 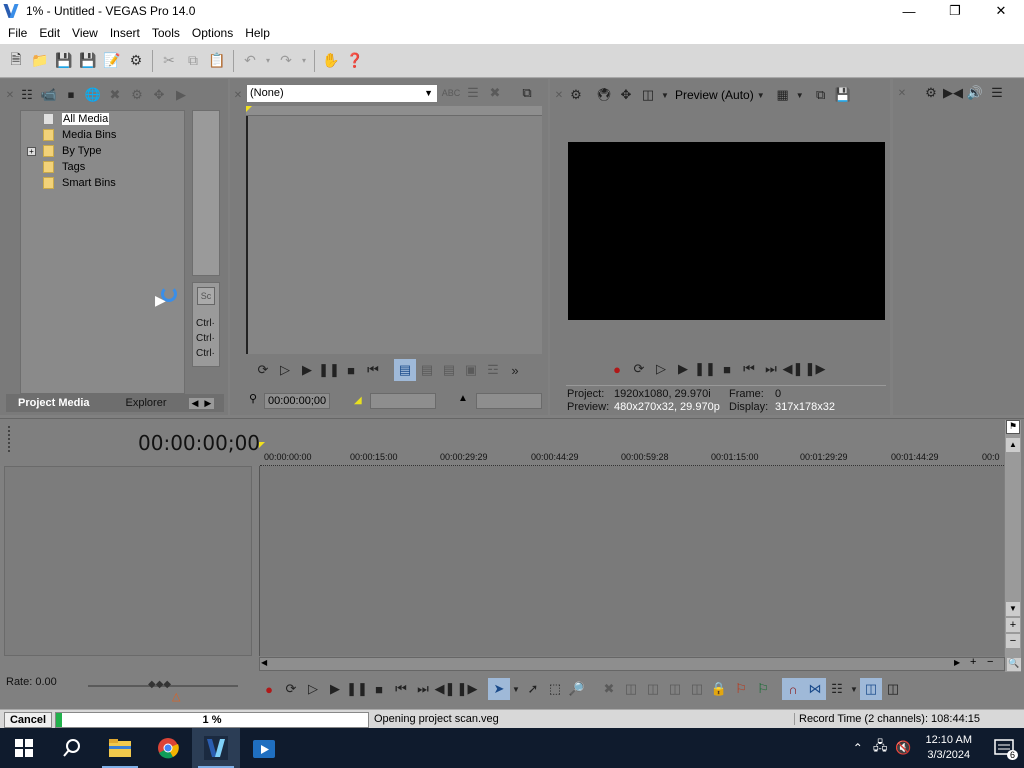 What do you see at coordinates (136, 61) in the screenshot?
I see `properties-gear-icon: ⚙` at bounding box center [136, 61].